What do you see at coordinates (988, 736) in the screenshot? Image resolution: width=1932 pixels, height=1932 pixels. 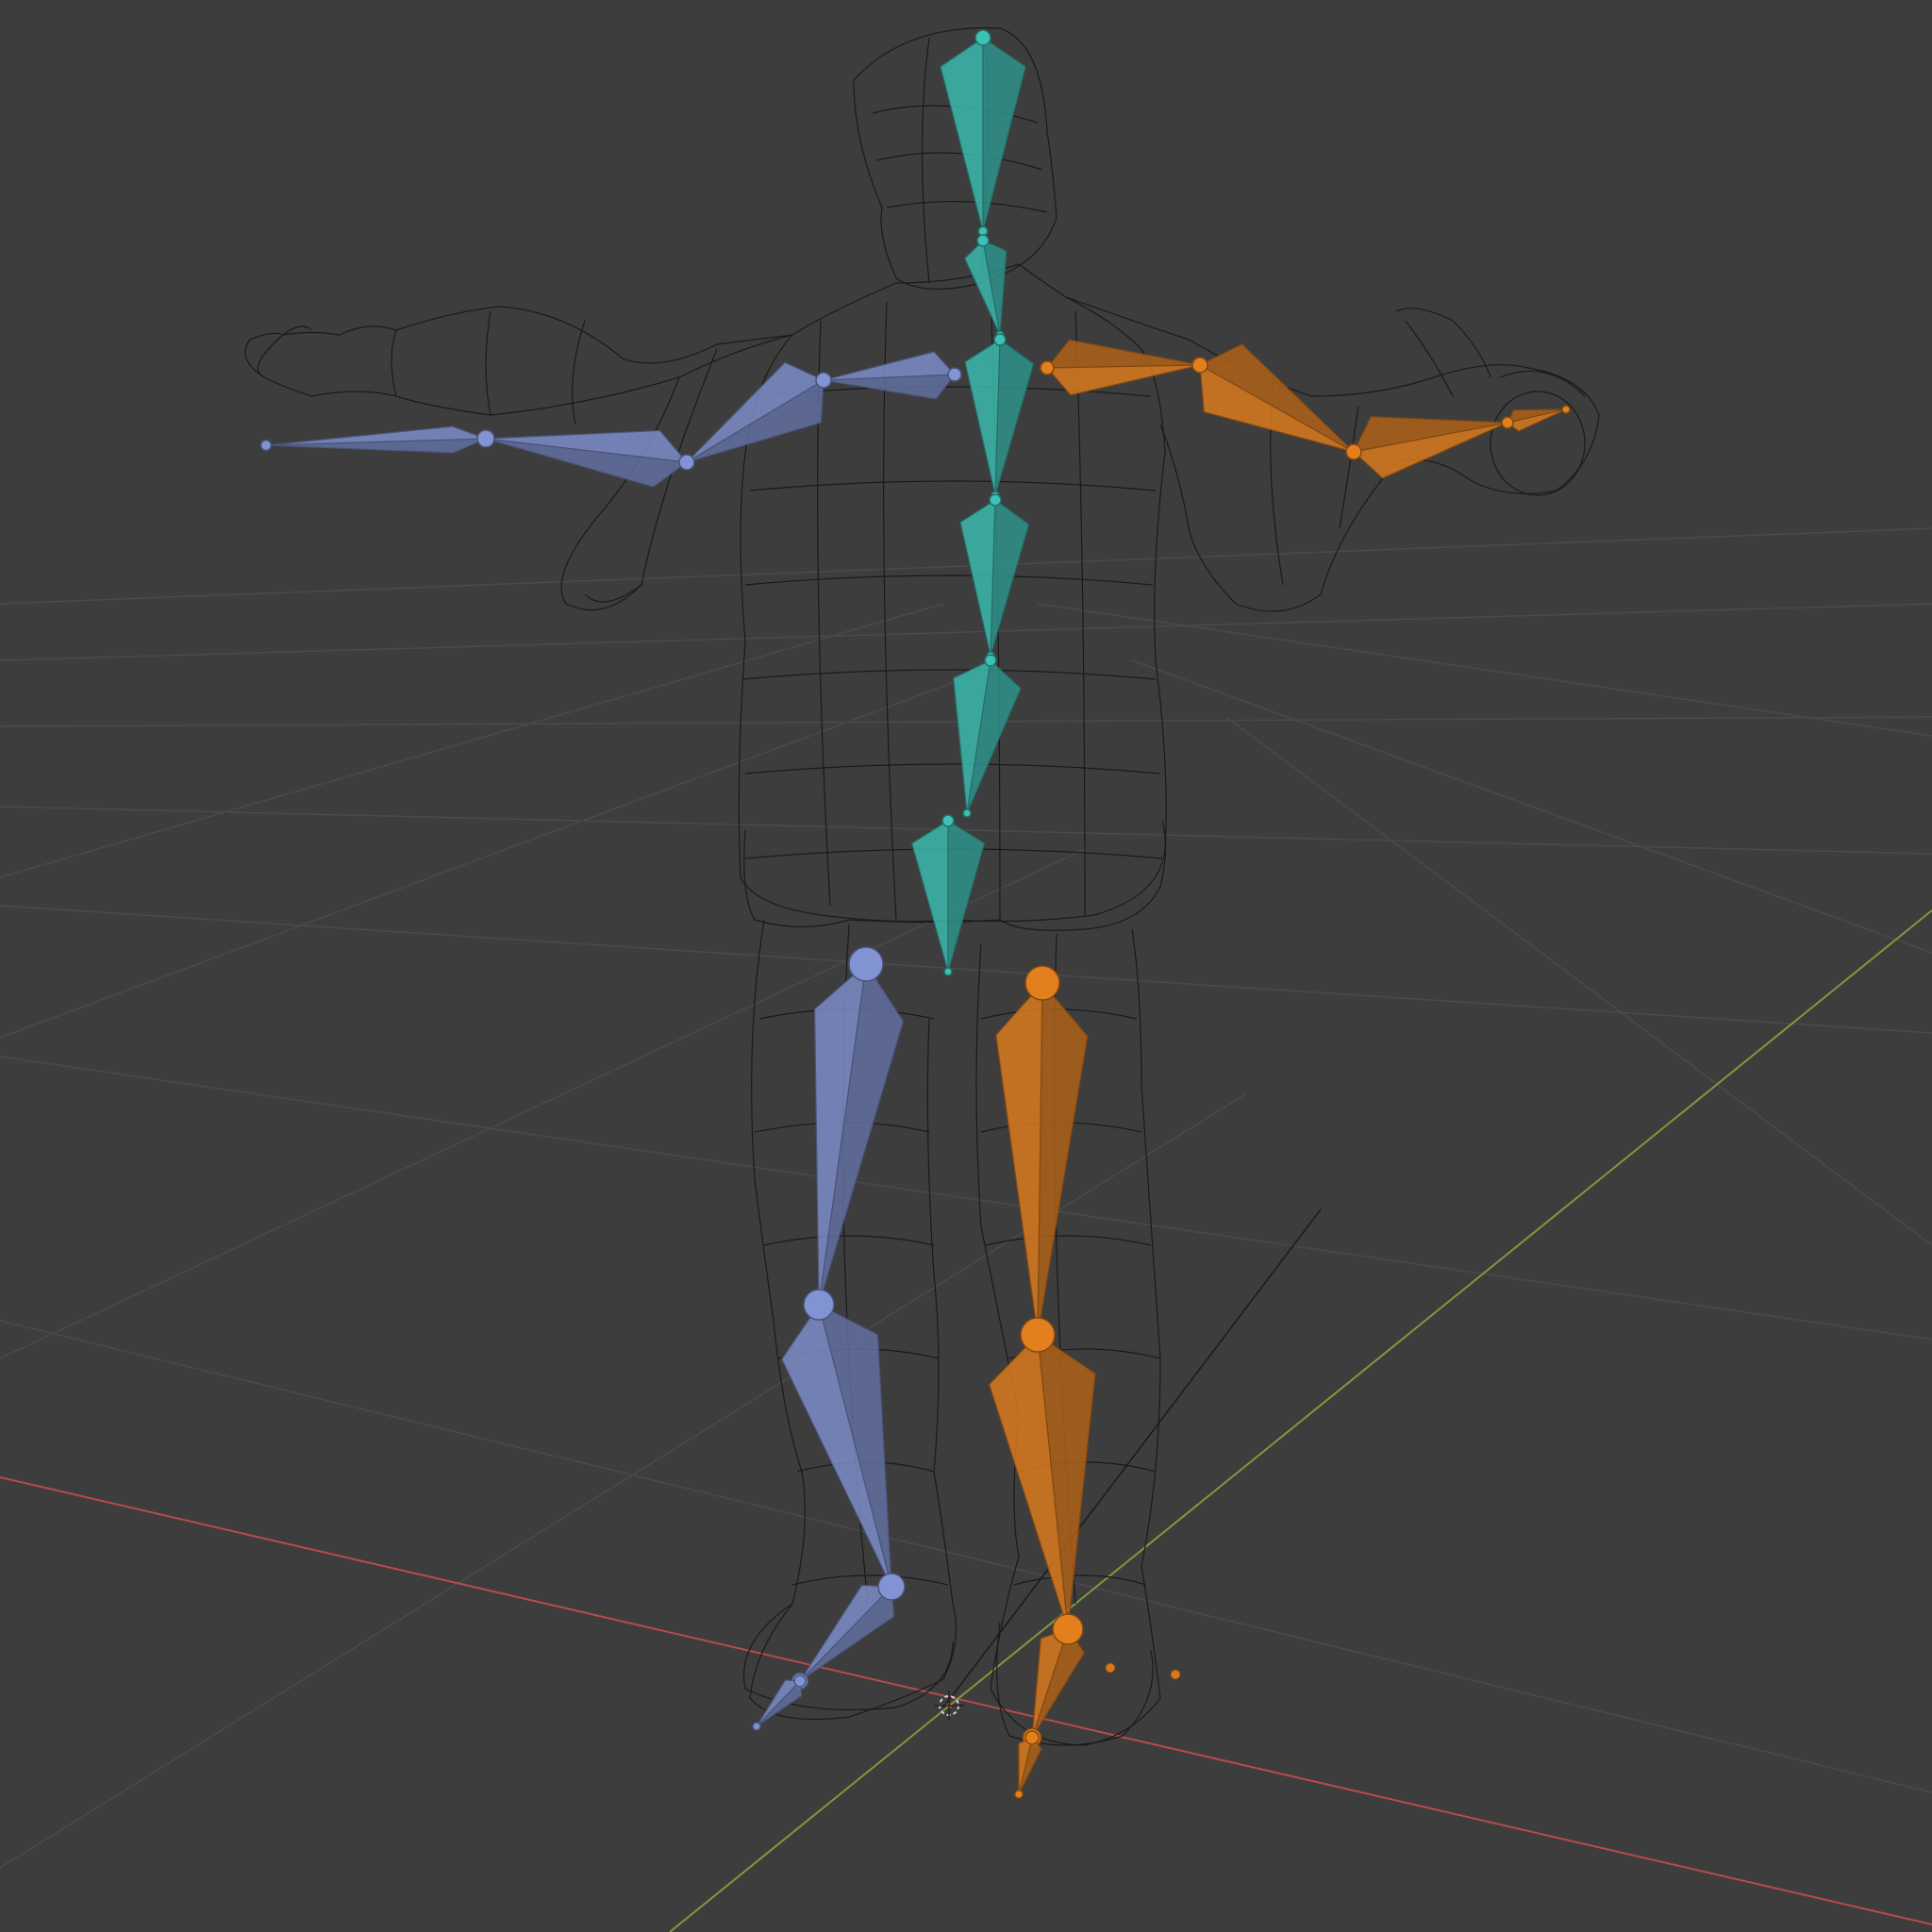 I see `bone-spine-lower` at bounding box center [988, 736].